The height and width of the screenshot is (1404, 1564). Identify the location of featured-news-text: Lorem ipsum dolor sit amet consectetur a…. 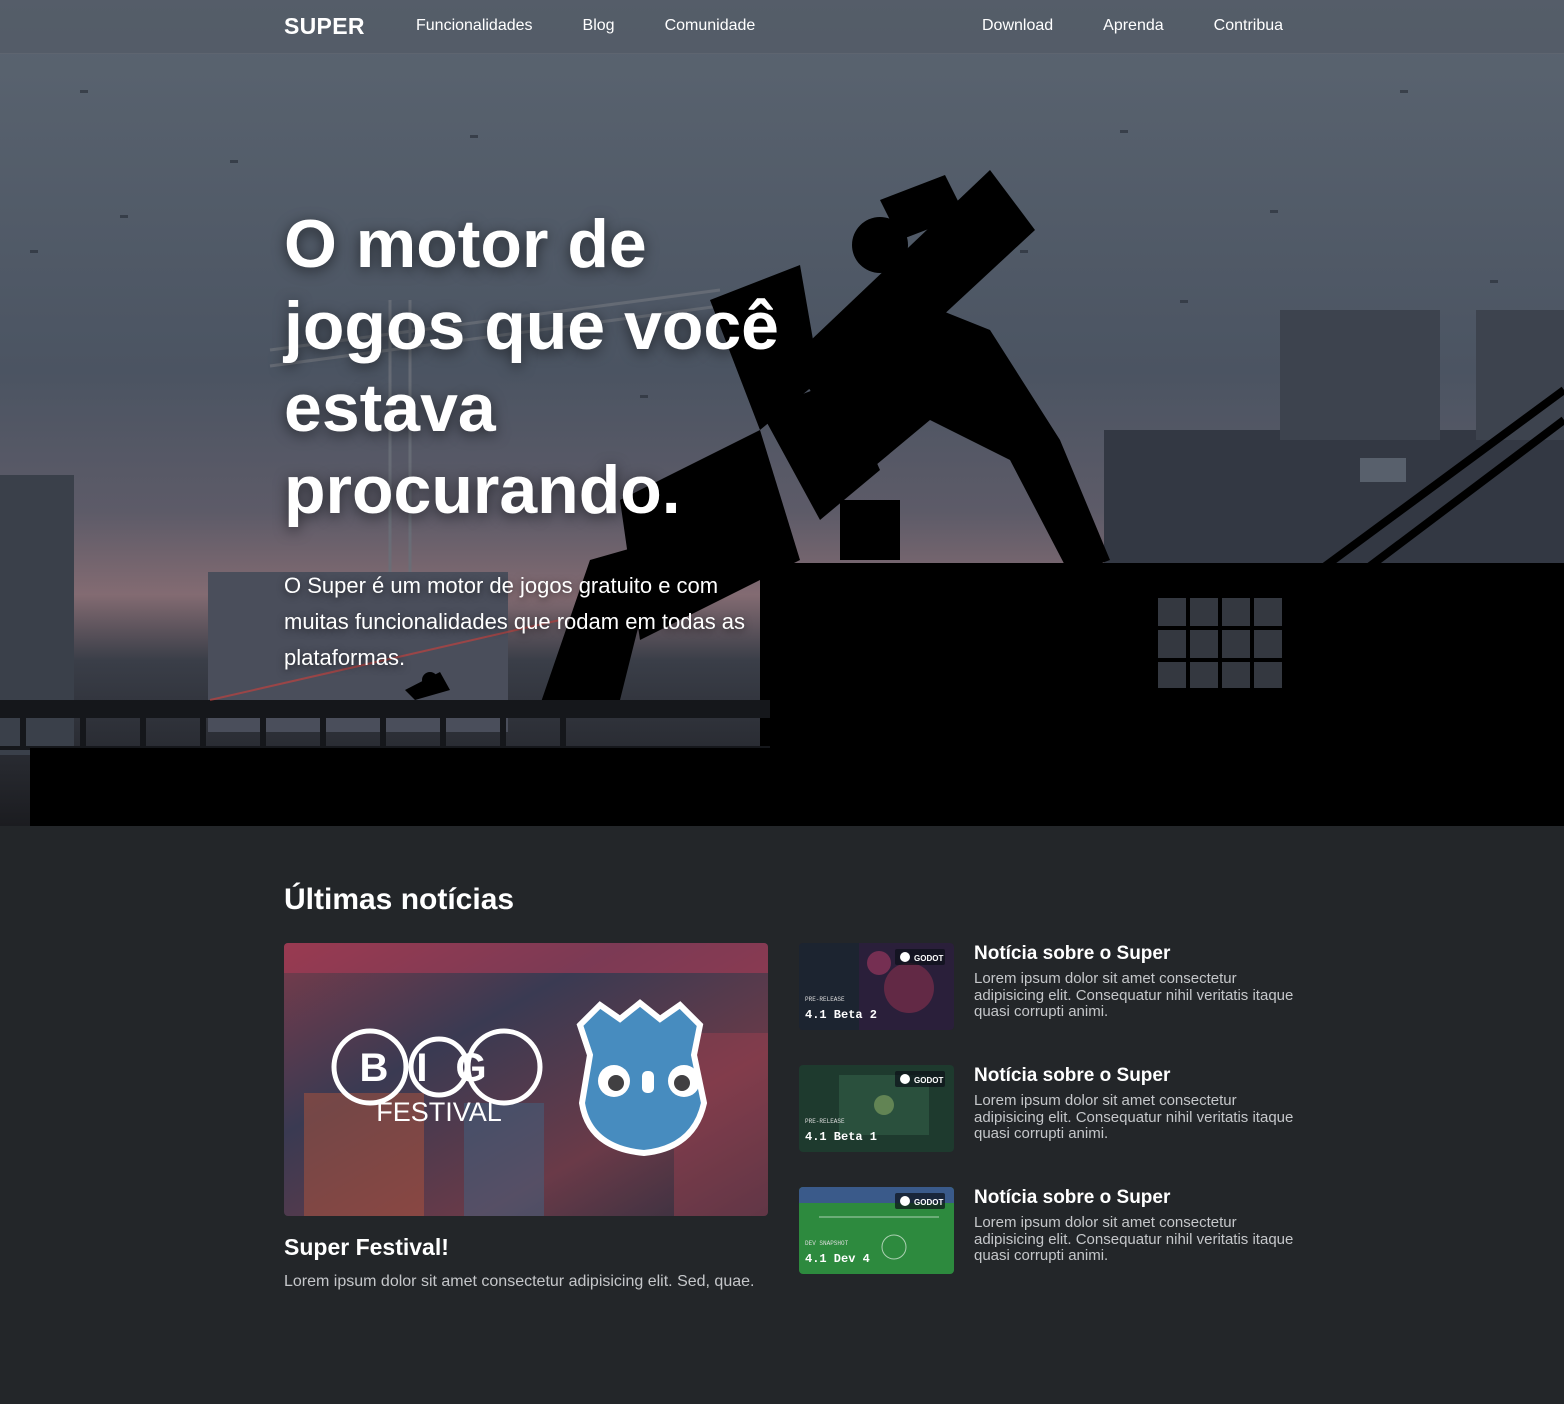
(519, 1281).